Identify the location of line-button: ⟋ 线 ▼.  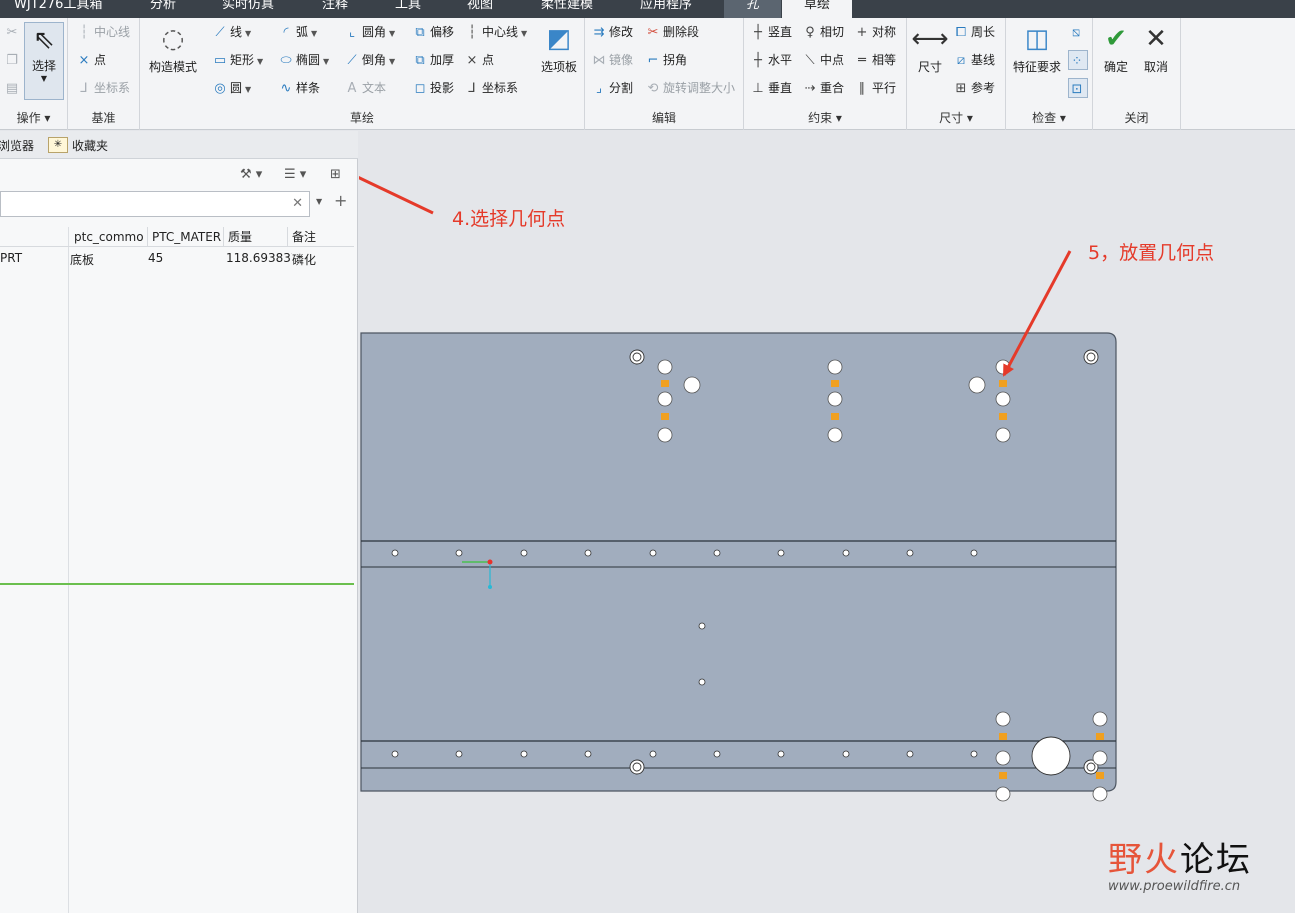
(231, 32).